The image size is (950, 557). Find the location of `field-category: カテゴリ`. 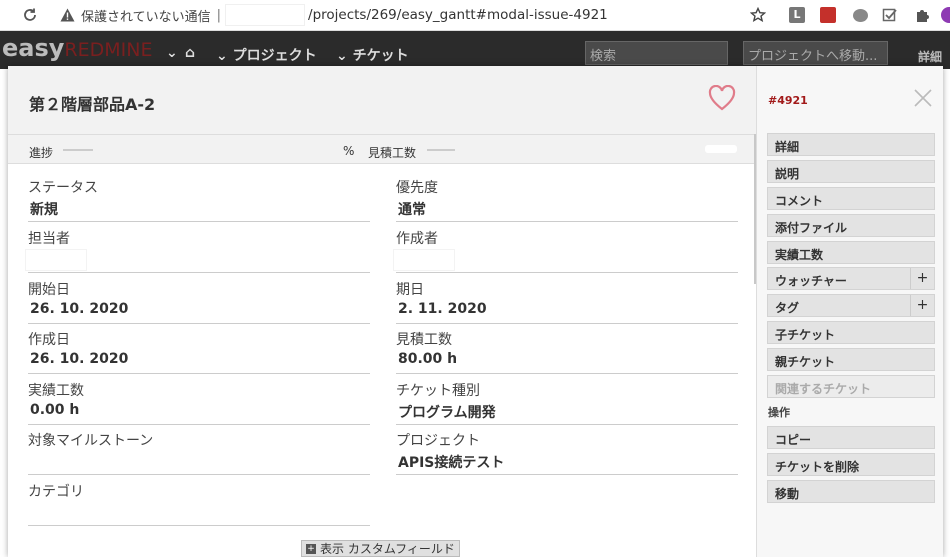

field-category: カテゴリ is located at coordinates (199, 500).